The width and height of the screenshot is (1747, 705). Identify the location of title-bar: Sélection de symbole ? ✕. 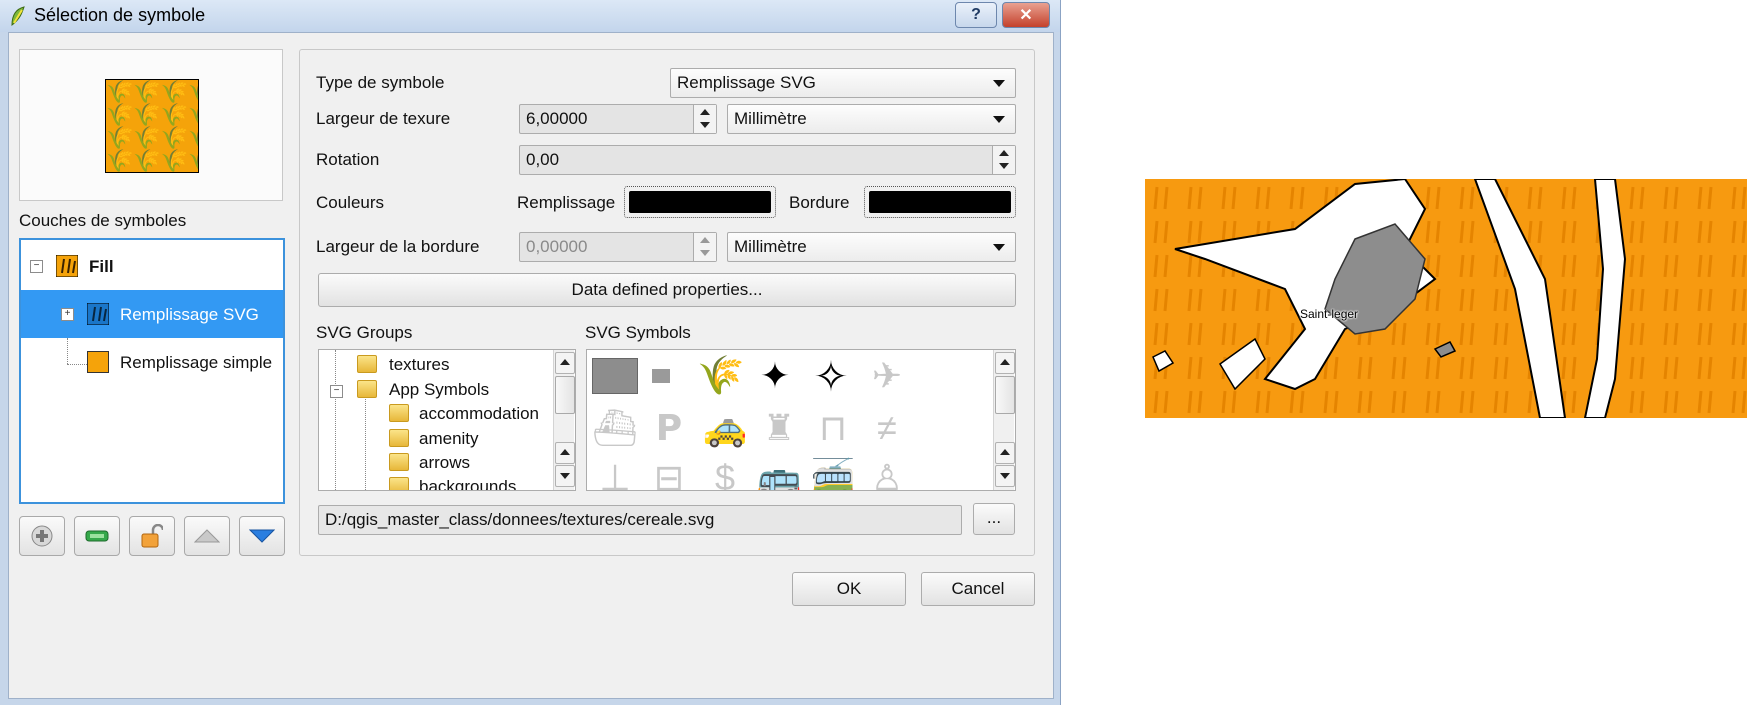
(530, 16).